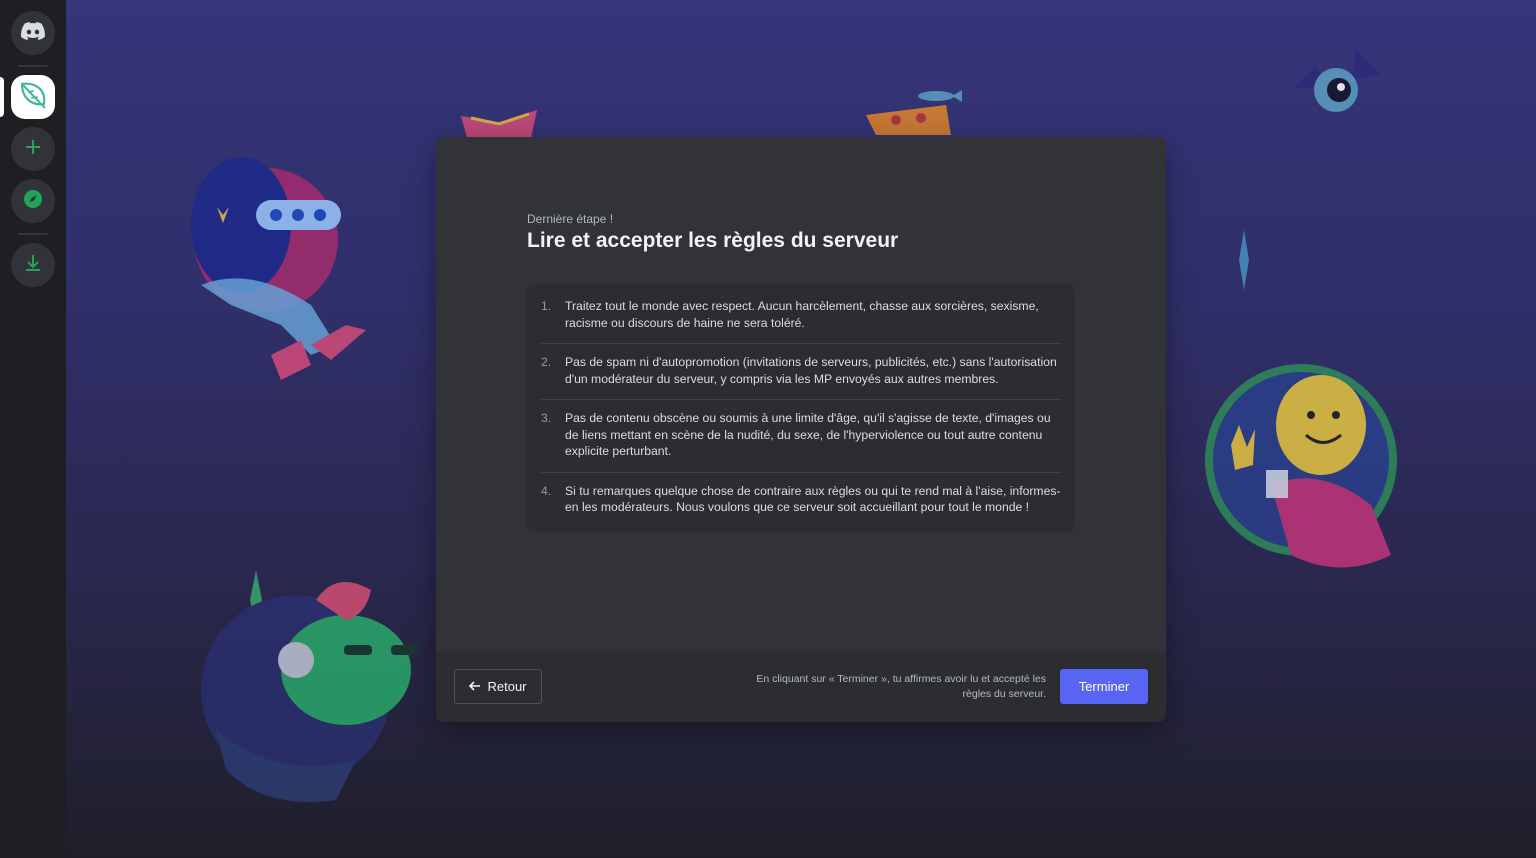  What do you see at coordinates (507, 686) in the screenshot?
I see `back-button-label: Retour` at bounding box center [507, 686].